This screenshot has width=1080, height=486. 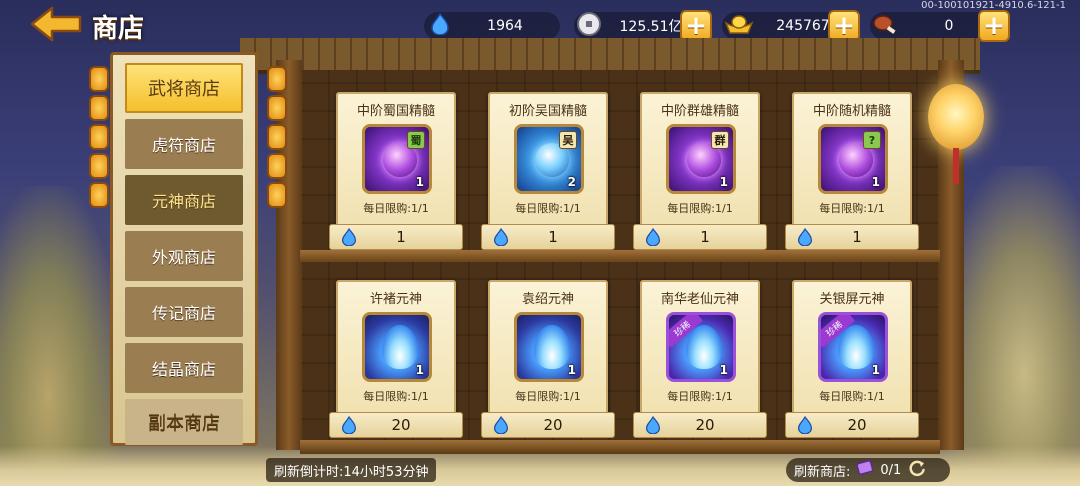 I want to click on refresh-shop-bar: 刷新商店: 0/1, so click(x=868, y=470).